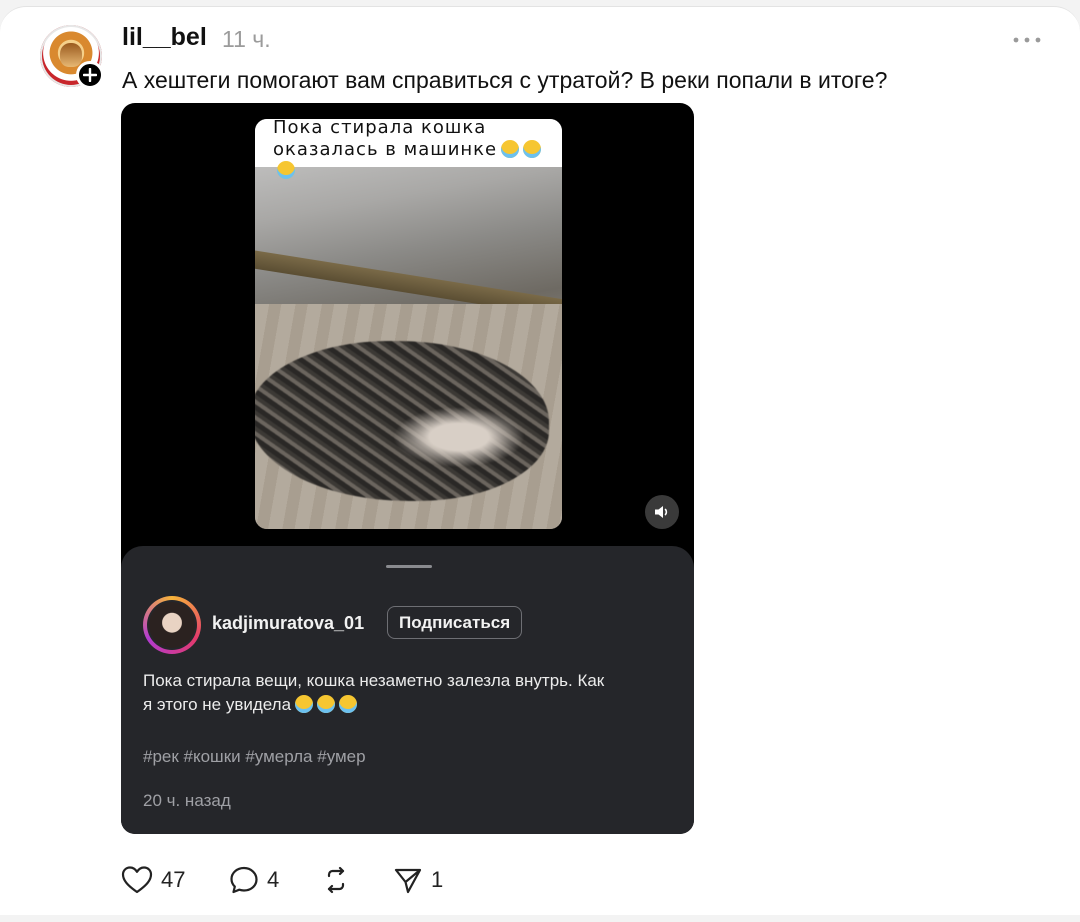  Describe the element at coordinates (1027, 40) in the screenshot. I see `more-horizontal-icon` at that location.